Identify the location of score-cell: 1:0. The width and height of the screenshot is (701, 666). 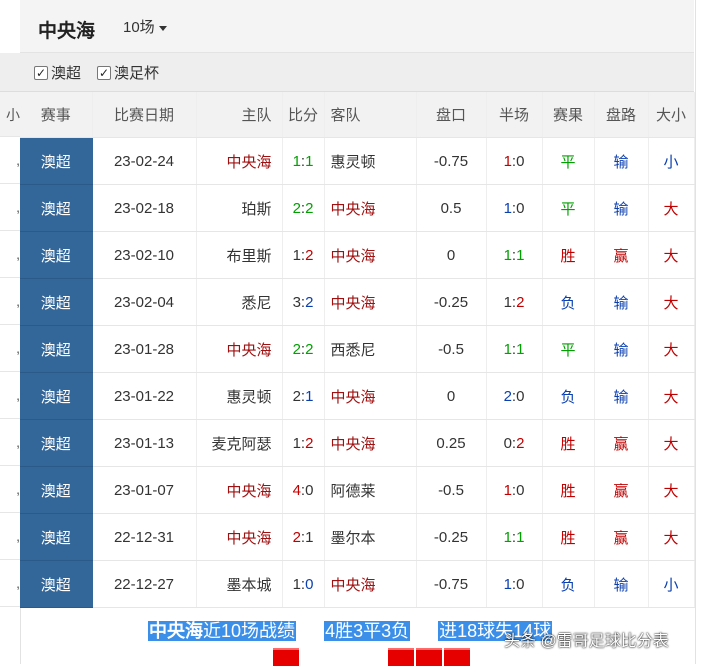
(303, 584).